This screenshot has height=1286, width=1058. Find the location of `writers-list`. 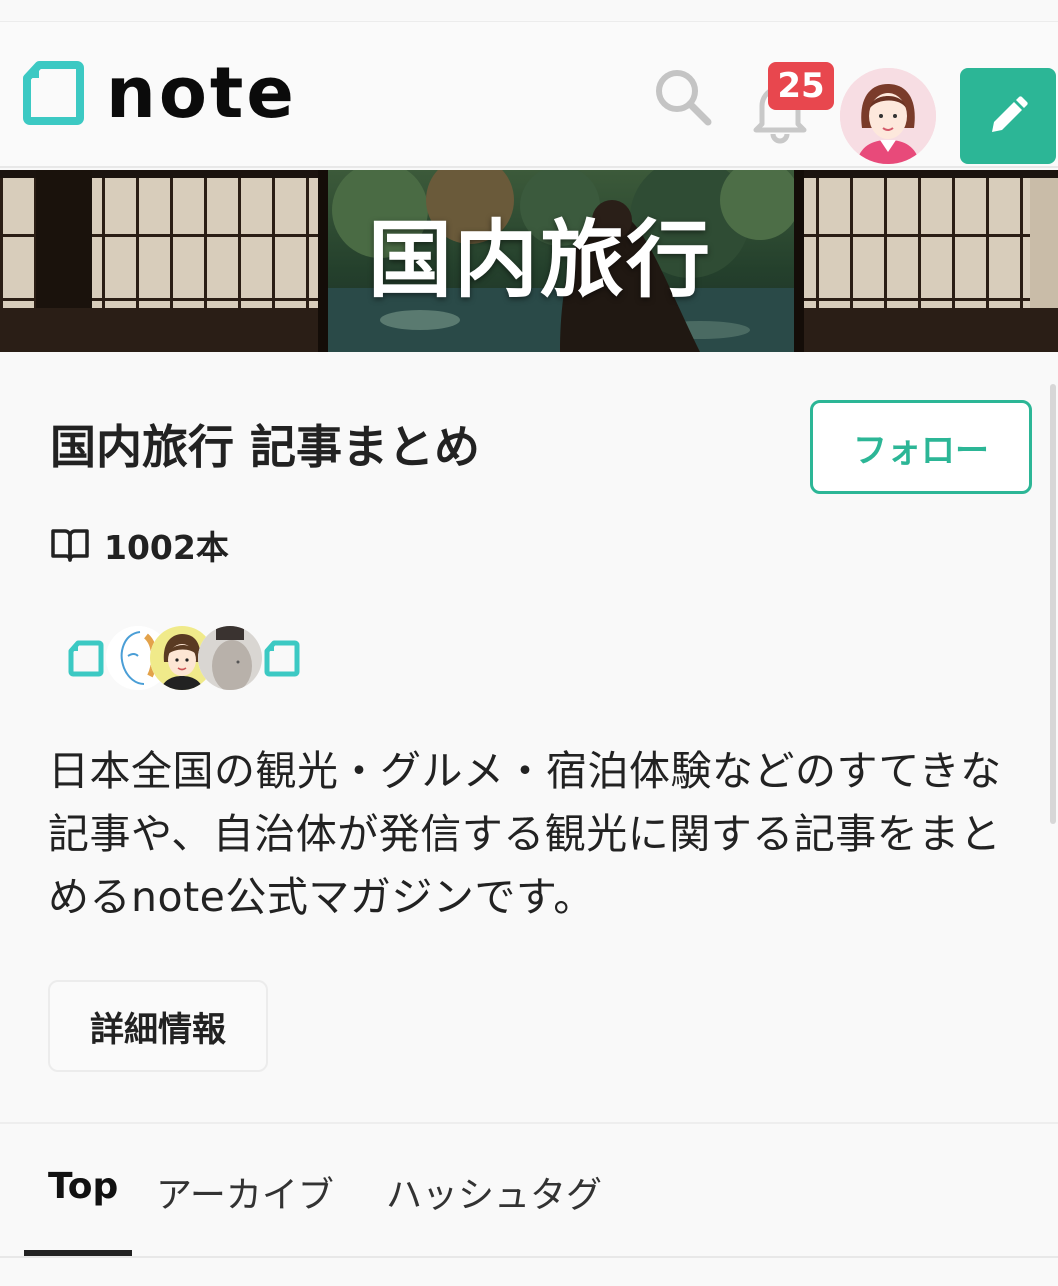

writers-list is located at coordinates (186, 658).